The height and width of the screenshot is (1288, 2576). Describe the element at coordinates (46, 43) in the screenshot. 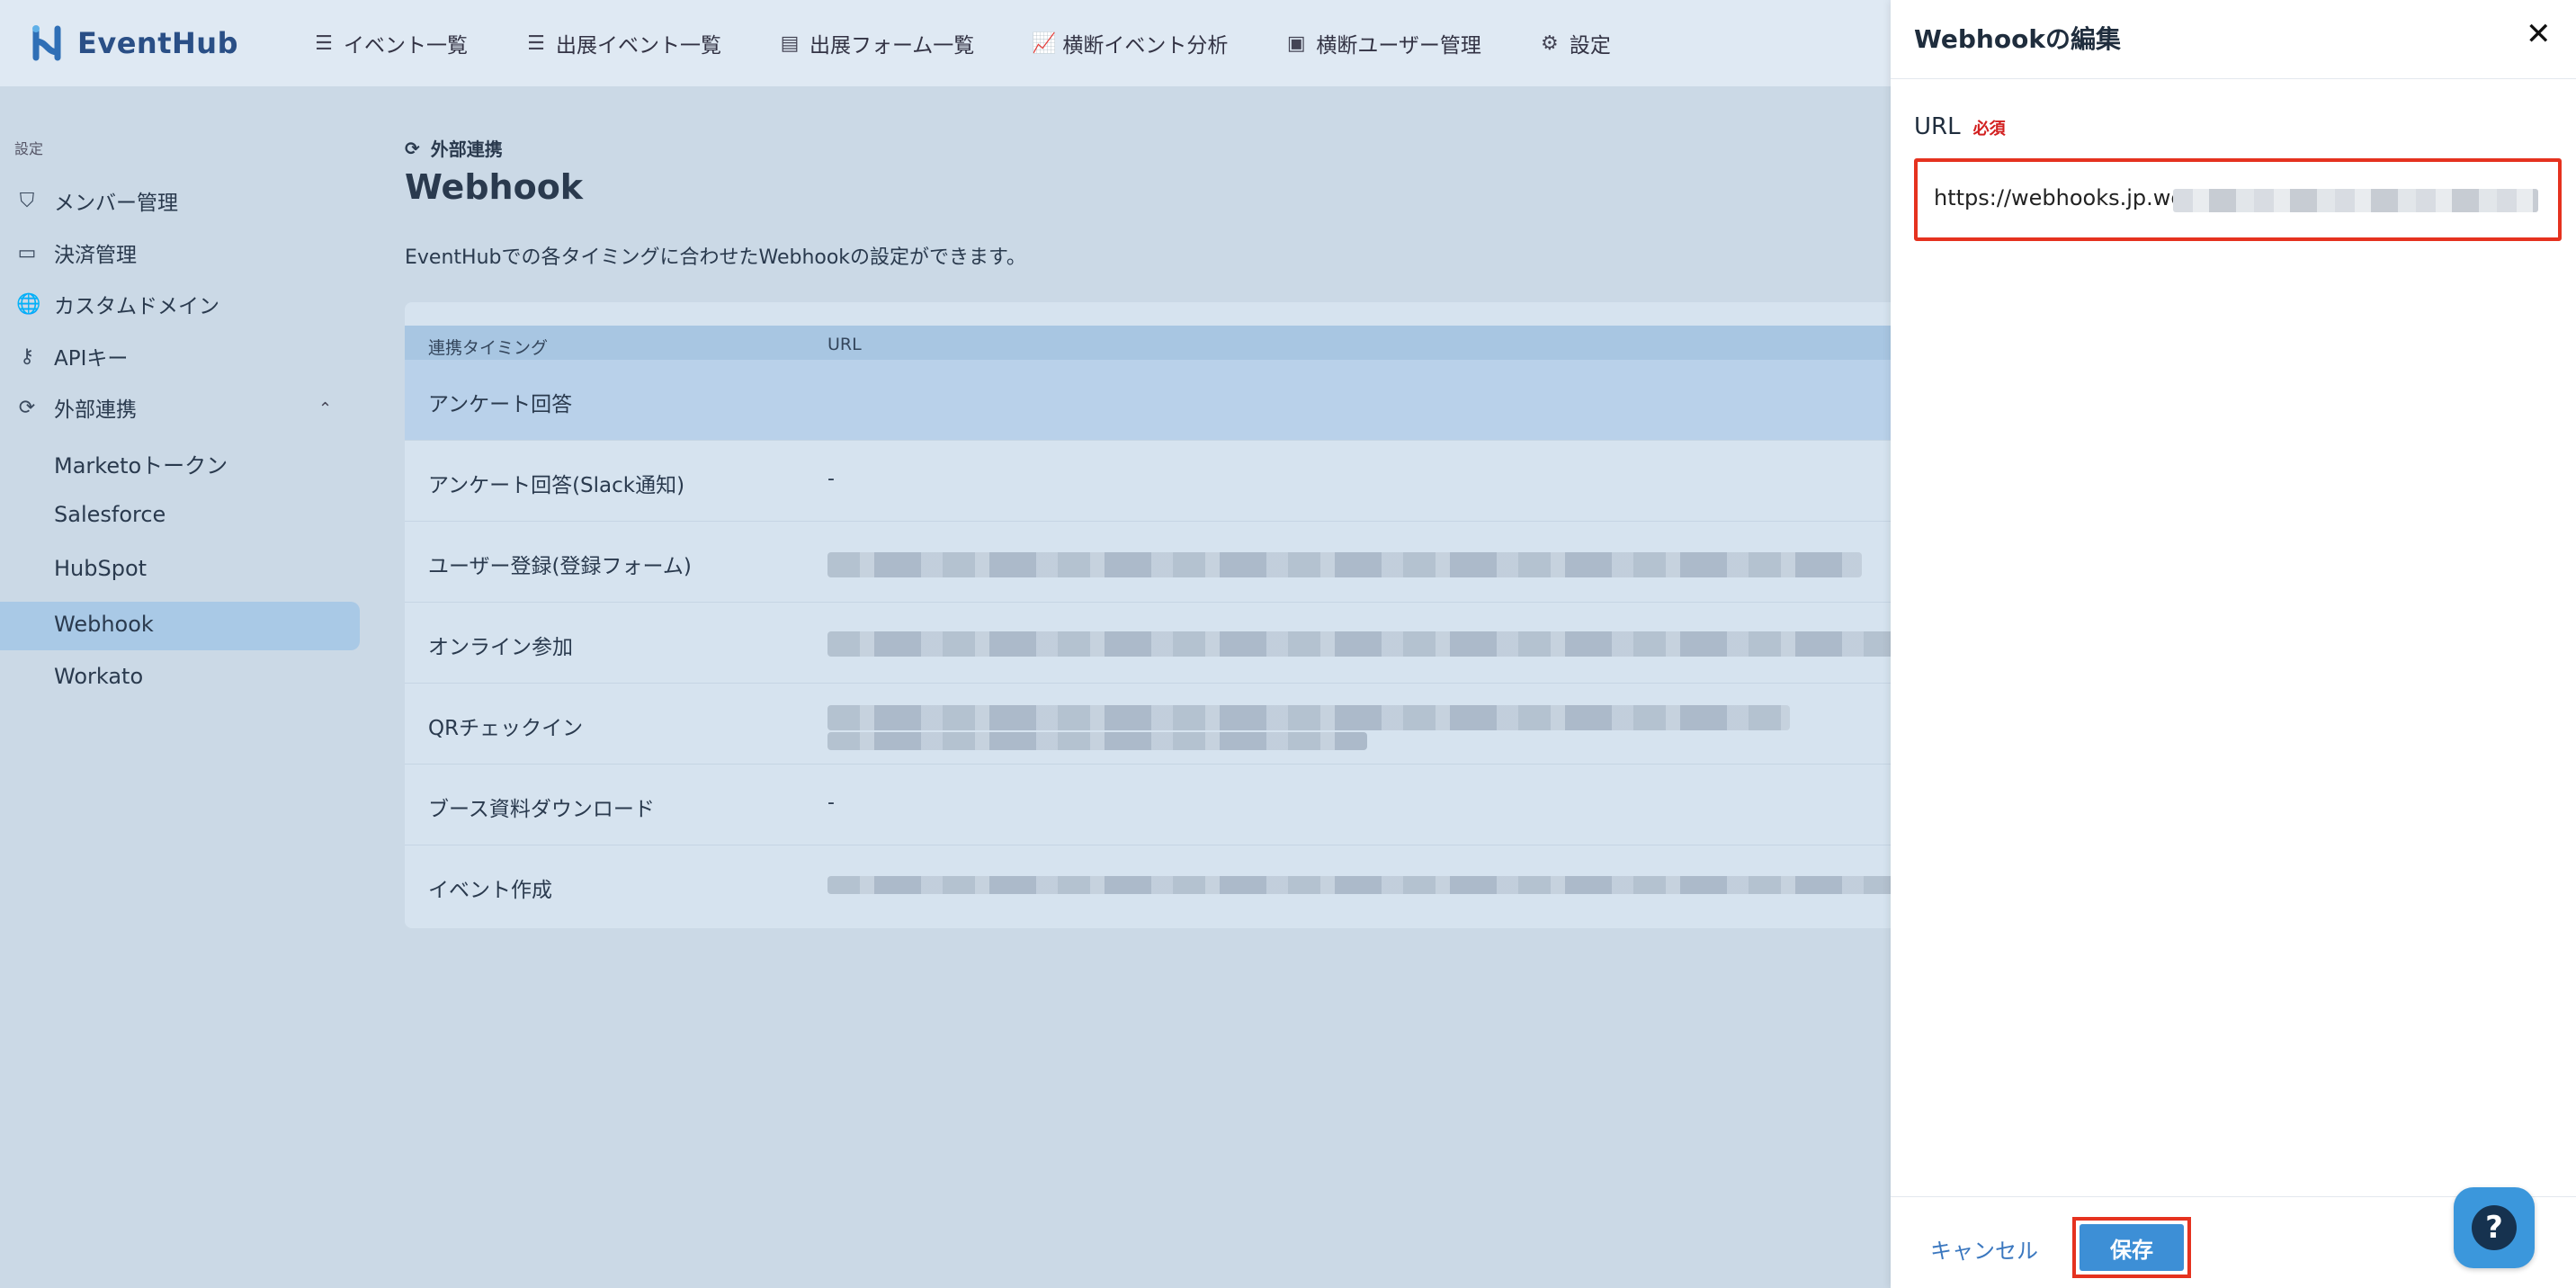

I see `eventhub-logo-icon` at that location.